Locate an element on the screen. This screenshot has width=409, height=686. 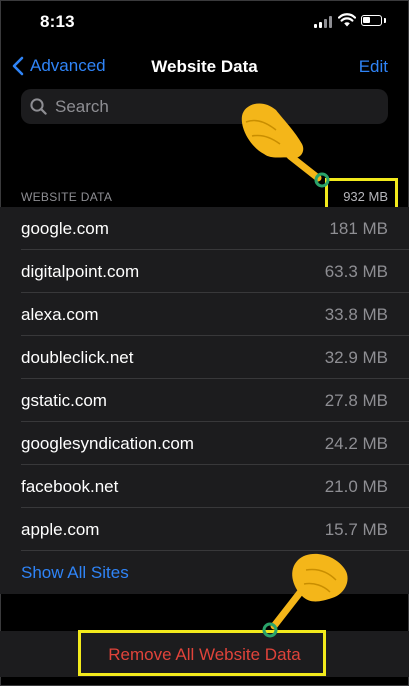
edit-button: Edit is located at coordinates (373, 67).